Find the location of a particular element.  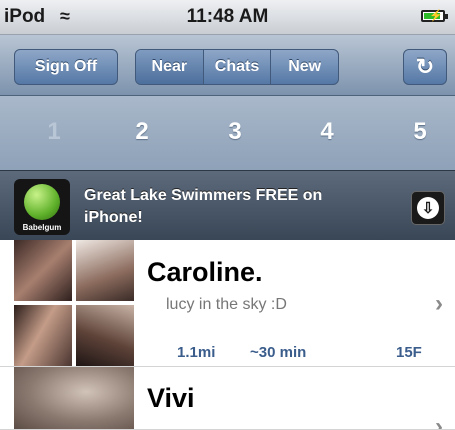

download-icon: ⇩ is located at coordinates (428, 208).